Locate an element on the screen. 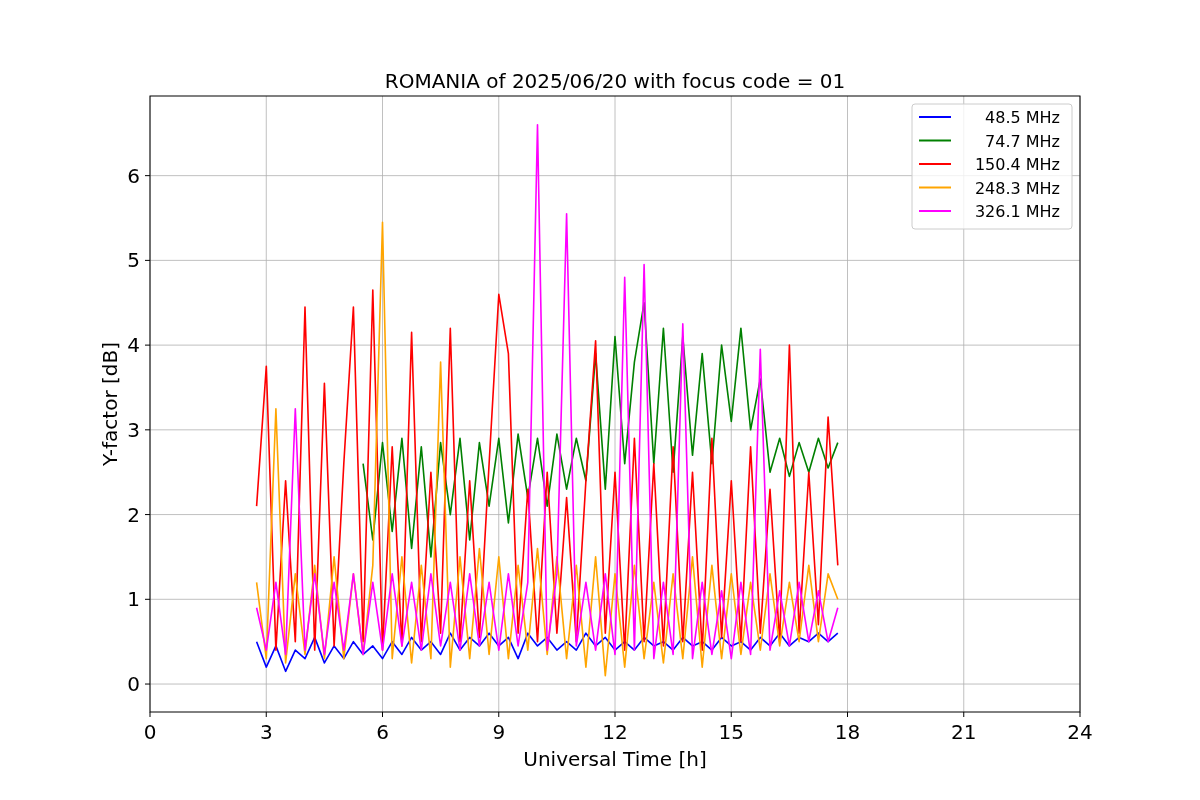 This screenshot has width=1200, height=800. y-tick-label: 2 is located at coordinates (133, 514).